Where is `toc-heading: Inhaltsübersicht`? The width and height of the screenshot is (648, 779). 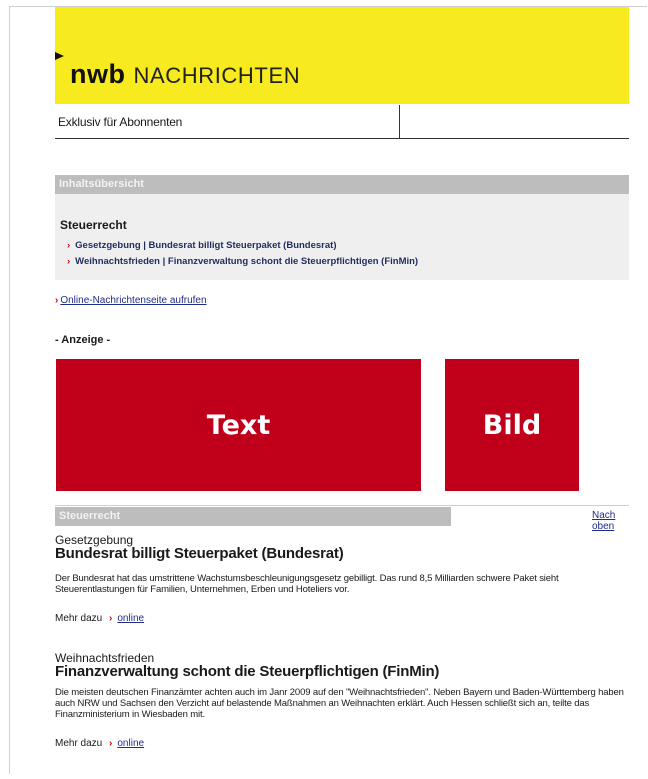 toc-heading: Inhaltsübersicht is located at coordinates (101, 184).